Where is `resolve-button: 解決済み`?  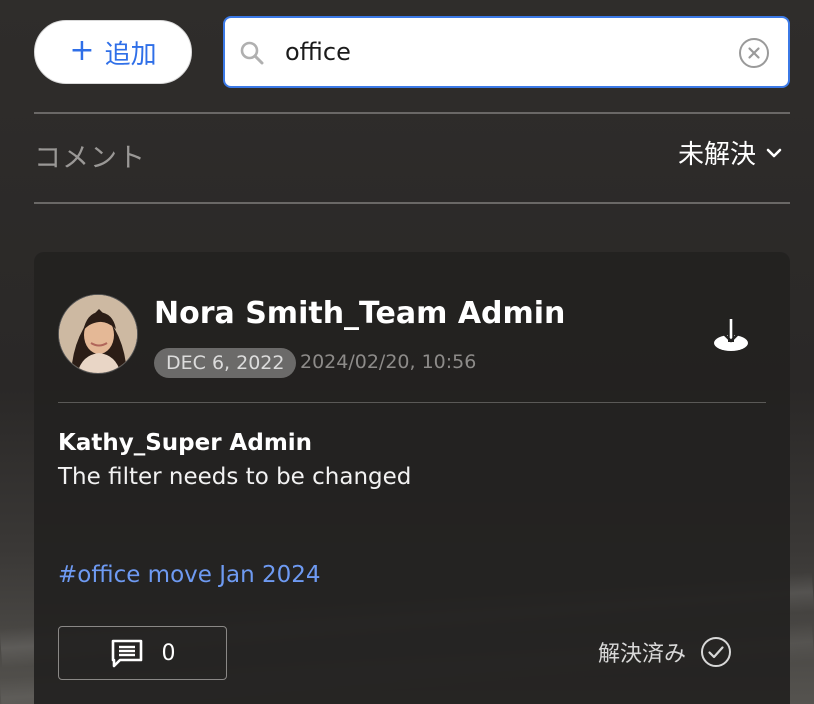
resolve-button: 解決済み is located at coordinates (665, 652).